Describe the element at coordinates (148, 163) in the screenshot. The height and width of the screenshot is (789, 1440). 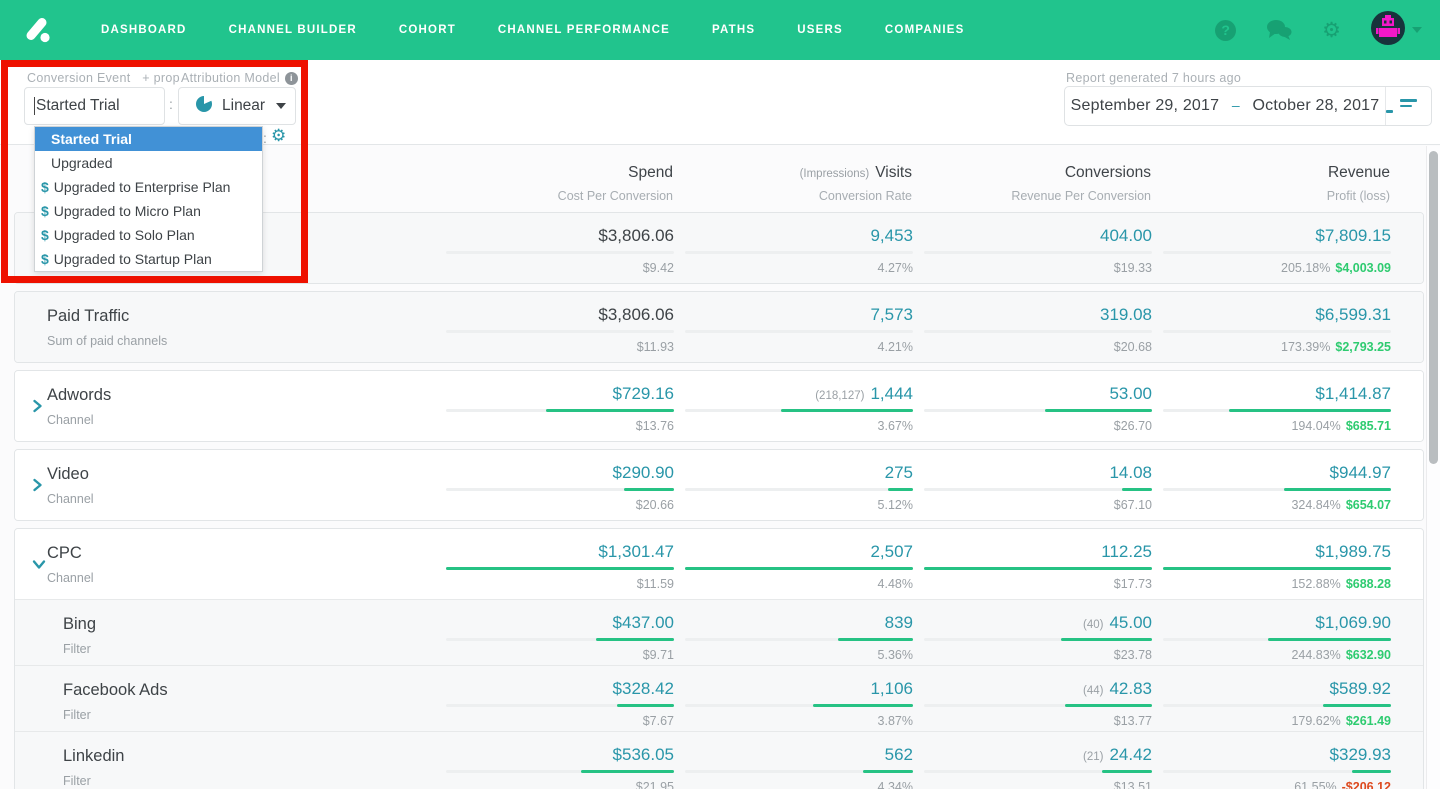
I see `dropdown-item-upgraded: Upgraded` at that location.